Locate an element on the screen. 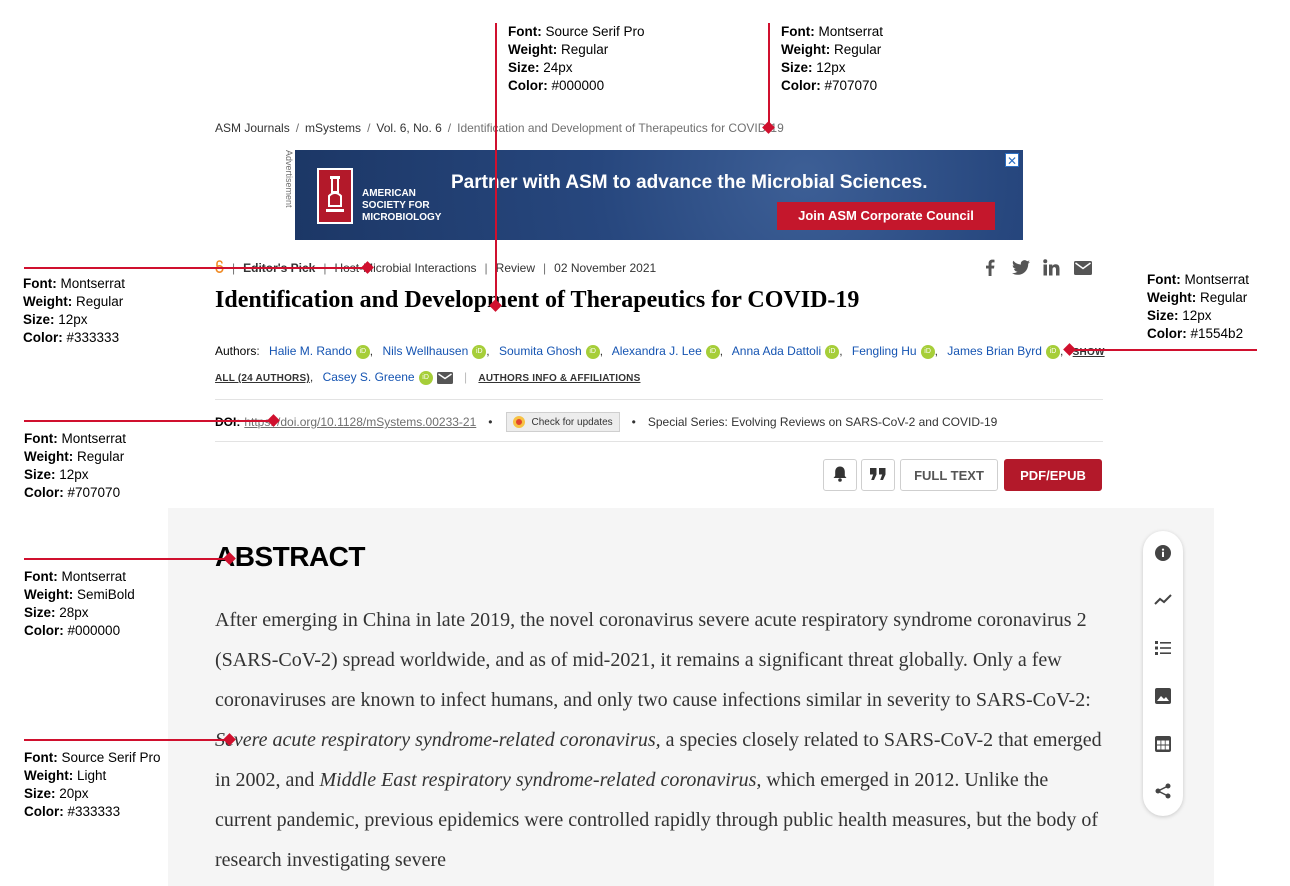 The width and height of the screenshot is (1290, 886). cite-button is located at coordinates (878, 475).